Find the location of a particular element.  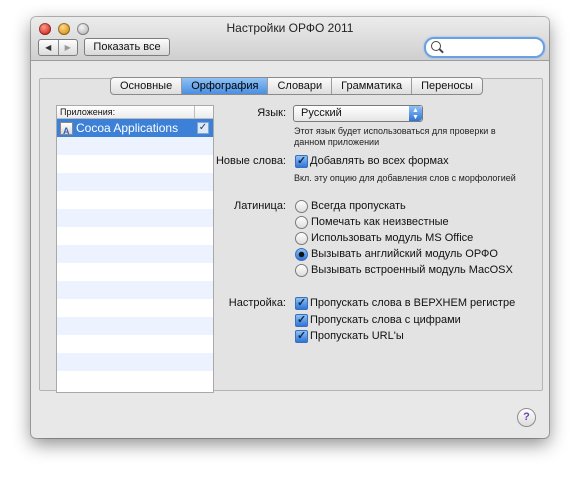

tab-dictionaries: Словари is located at coordinates (299, 86).